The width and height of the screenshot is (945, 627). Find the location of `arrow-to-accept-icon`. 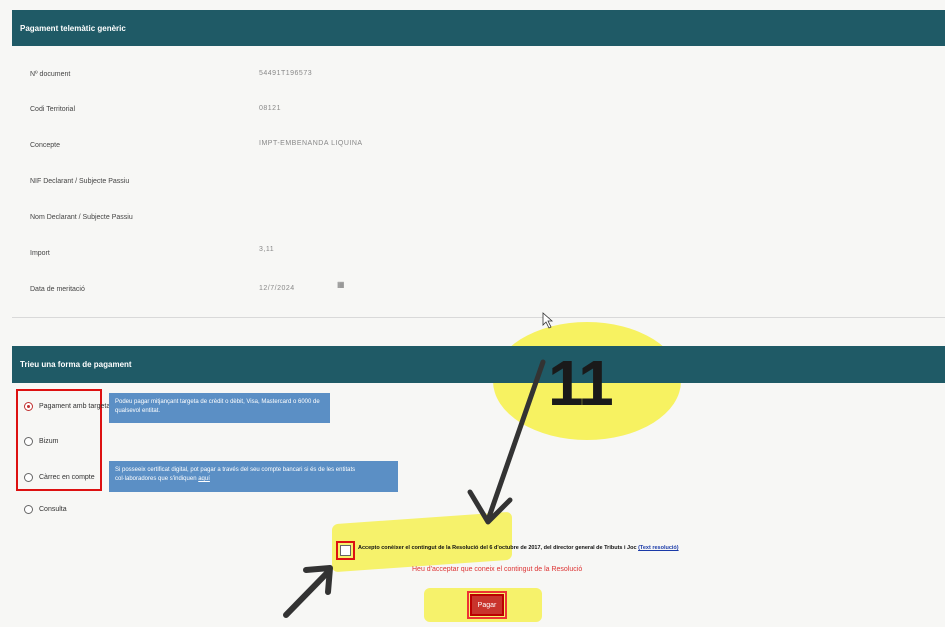

arrow-to-accept-icon is located at coordinates (506, 442).